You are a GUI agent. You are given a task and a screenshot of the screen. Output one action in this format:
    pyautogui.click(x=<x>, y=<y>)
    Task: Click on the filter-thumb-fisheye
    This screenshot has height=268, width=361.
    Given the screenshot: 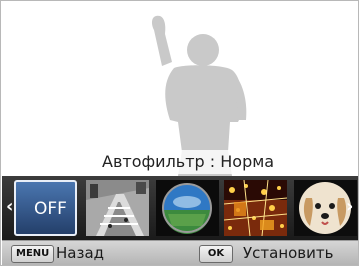 What is the action you would take?
    pyautogui.click(x=187, y=208)
    